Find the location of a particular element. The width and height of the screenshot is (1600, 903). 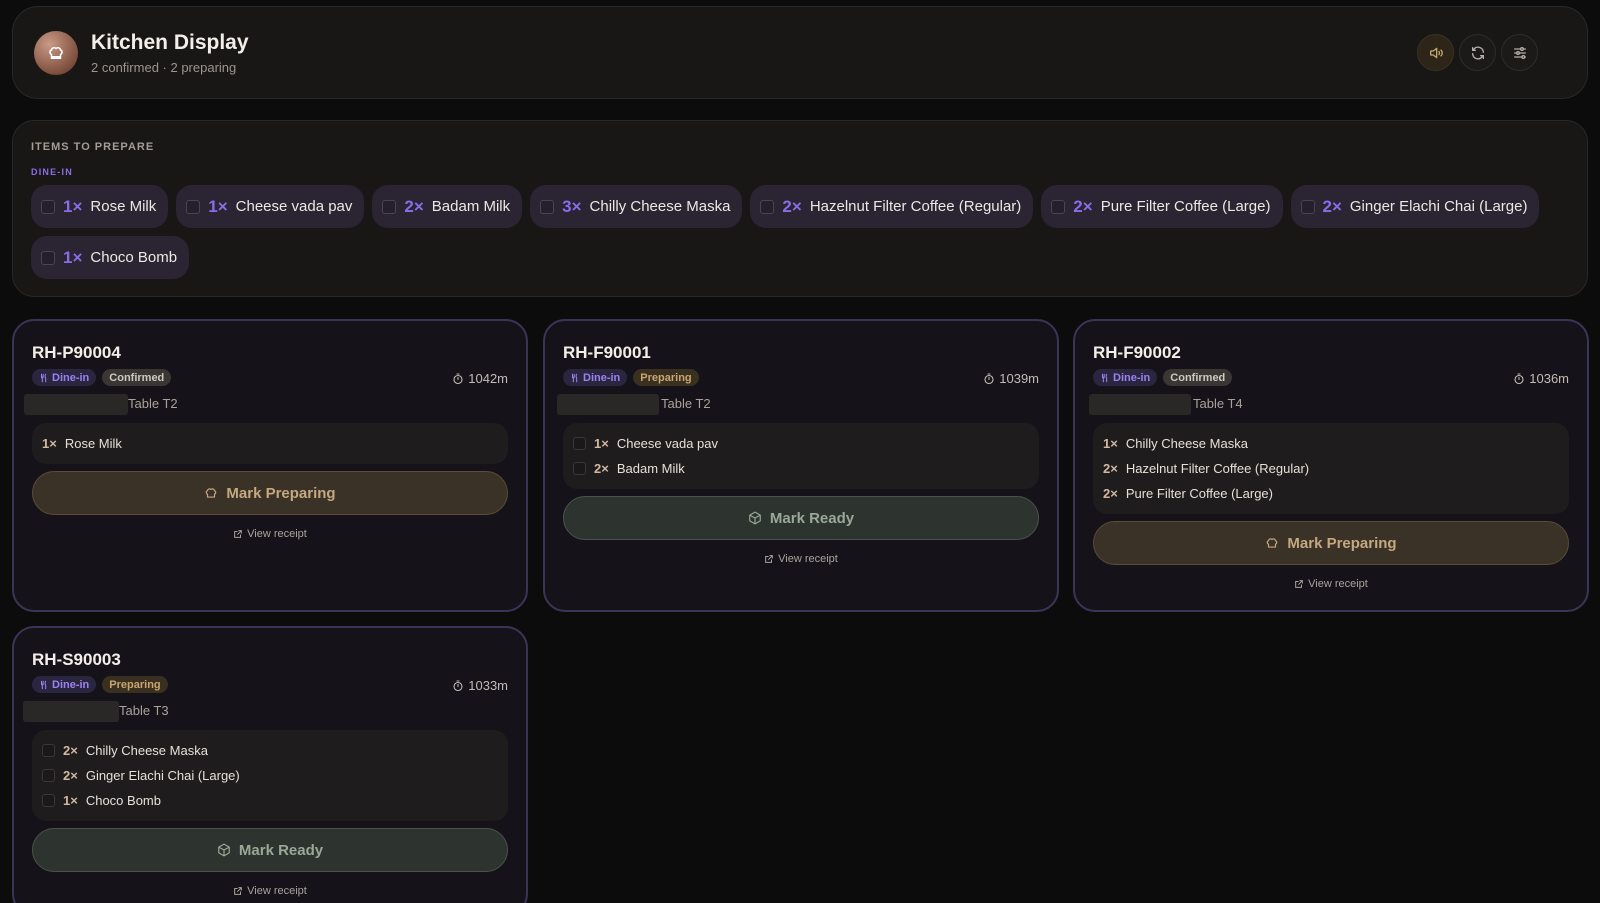

item-name: Pure Filter Coffee (Large) is located at coordinates (1199, 493).